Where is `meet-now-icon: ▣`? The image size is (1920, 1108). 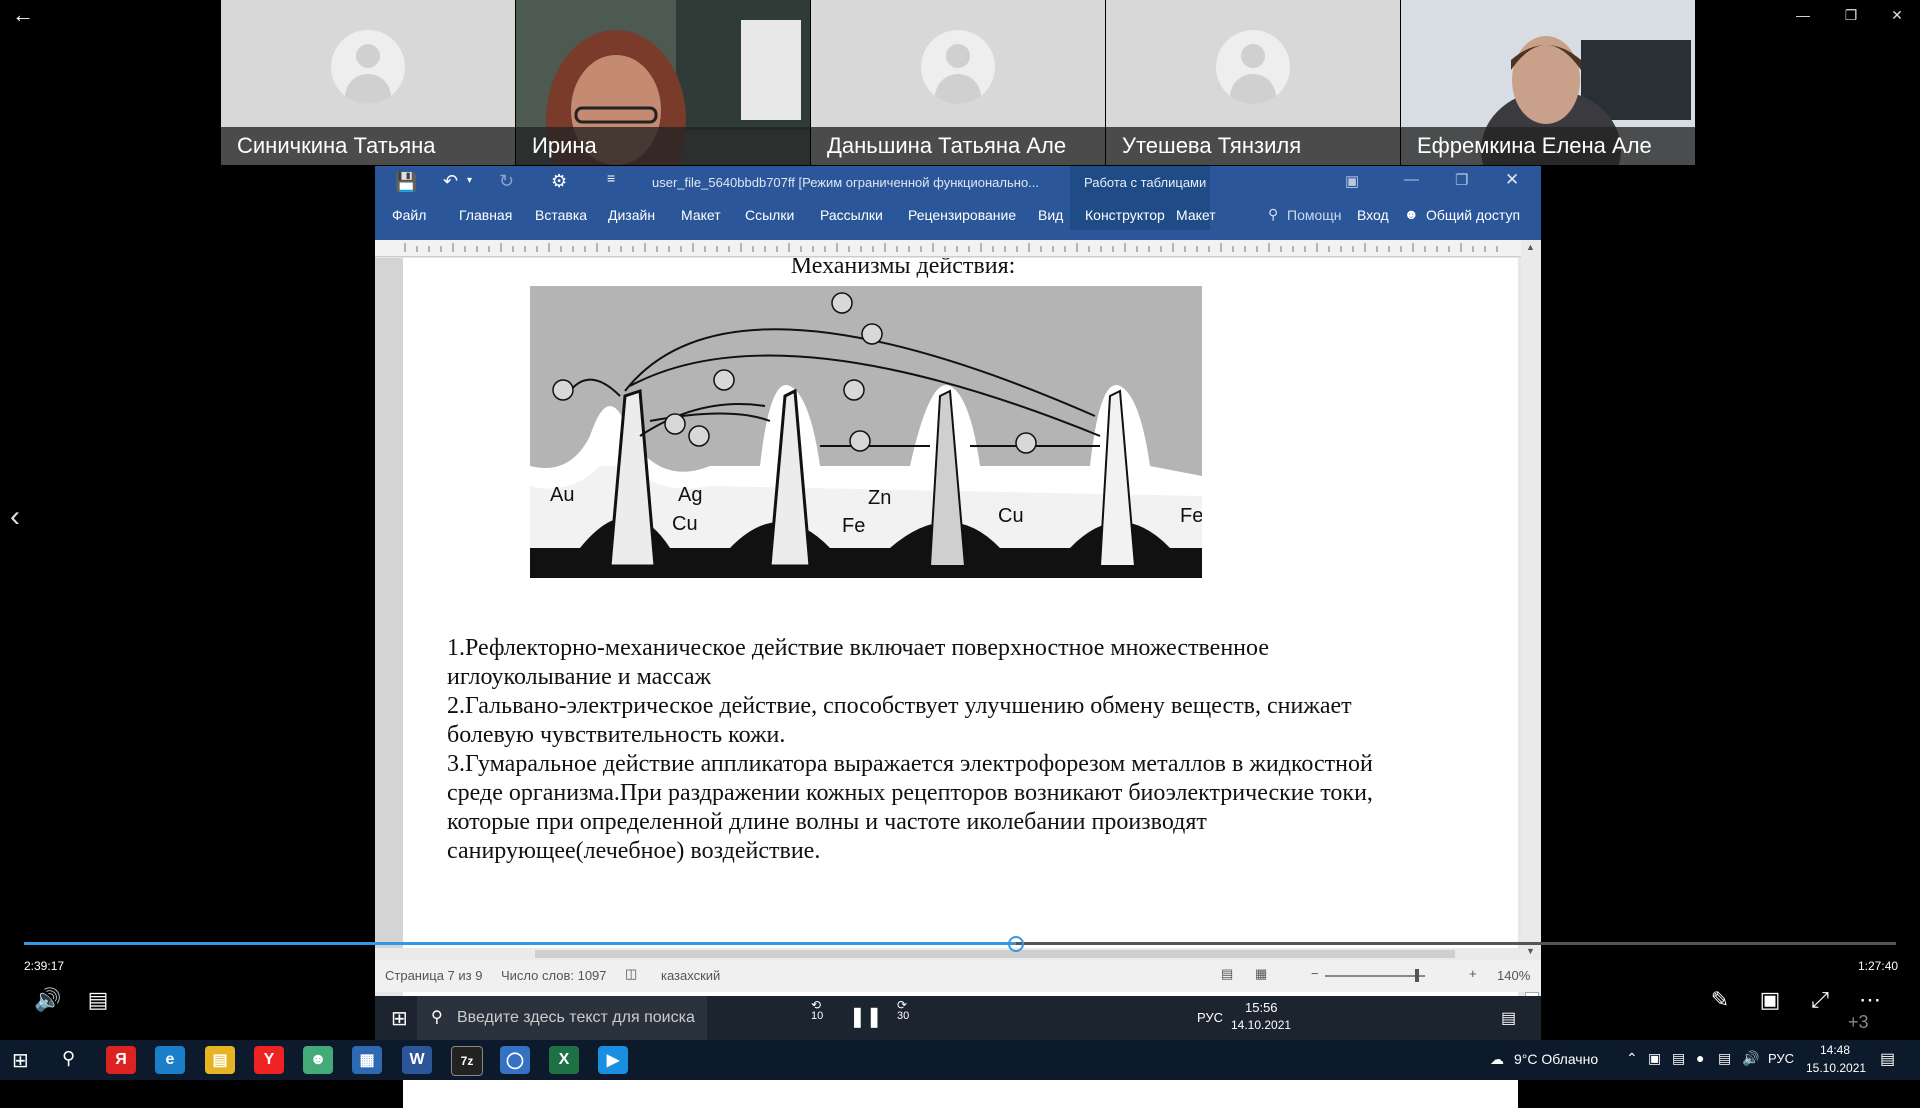 meet-now-icon: ▣ is located at coordinates (1654, 1058).